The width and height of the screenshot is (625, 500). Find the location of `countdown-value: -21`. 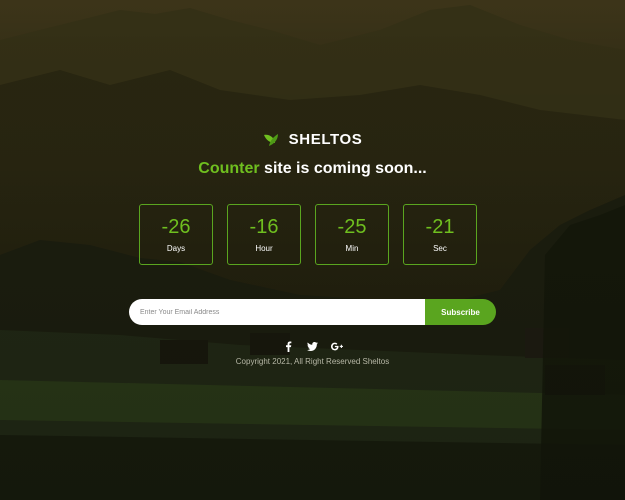

countdown-value: -21 is located at coordinates (440, 227).